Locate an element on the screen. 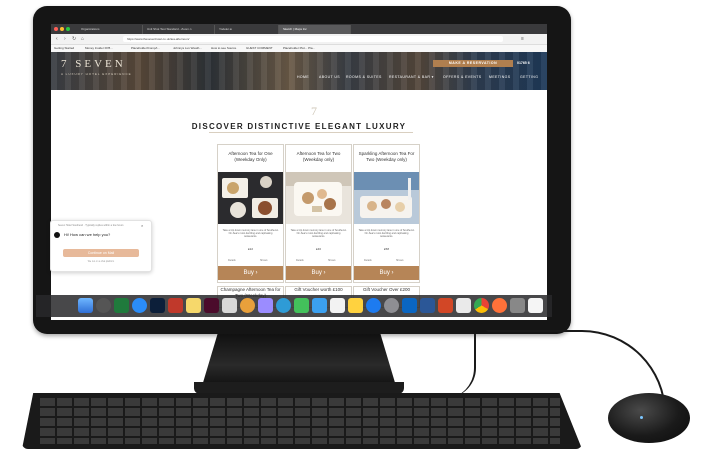 This screenshot has width=705, height=452. skype-icon is located at coordinates (283, 305).